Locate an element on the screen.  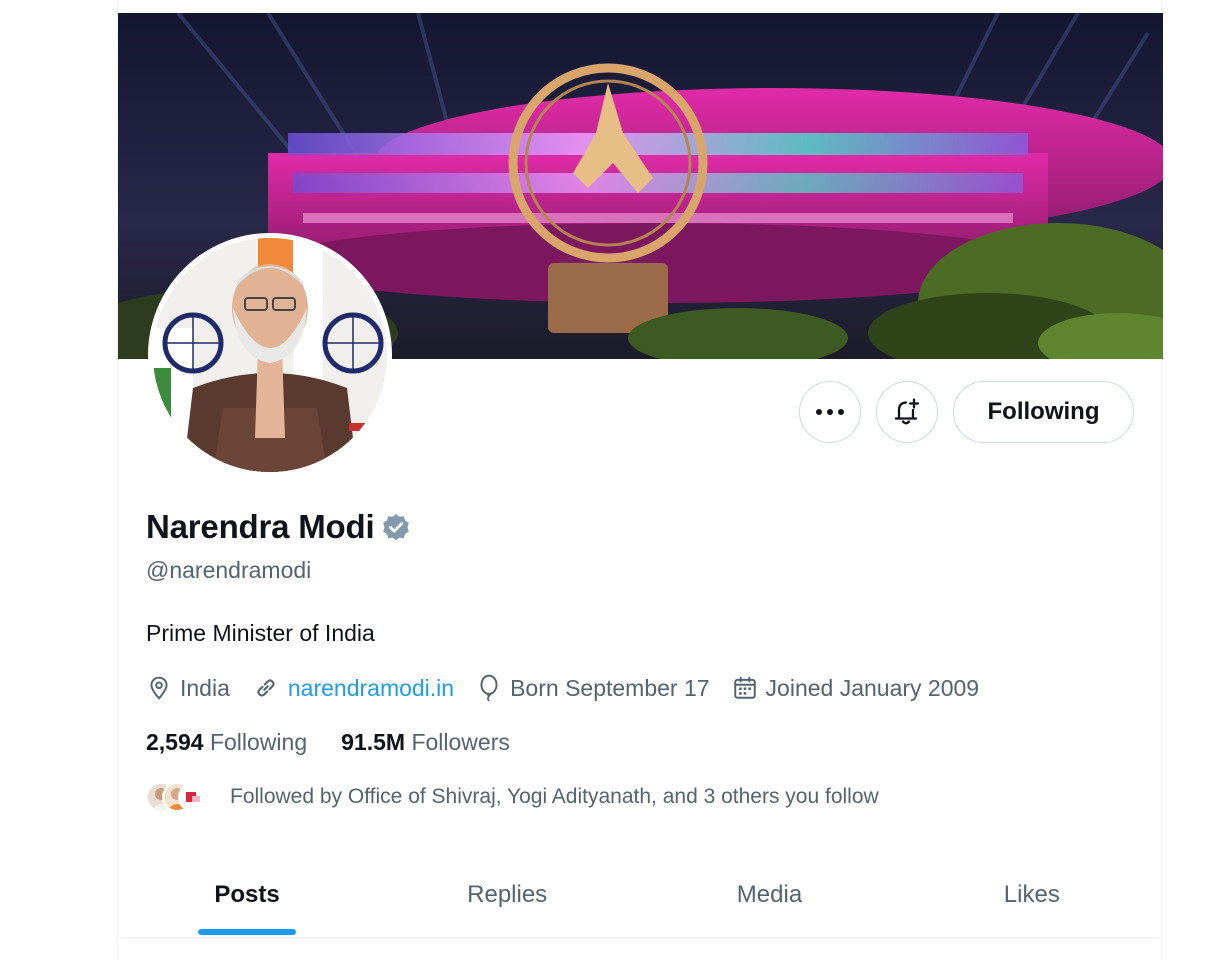
website-item: narendramodi.in is located at coordinates (353, 688).